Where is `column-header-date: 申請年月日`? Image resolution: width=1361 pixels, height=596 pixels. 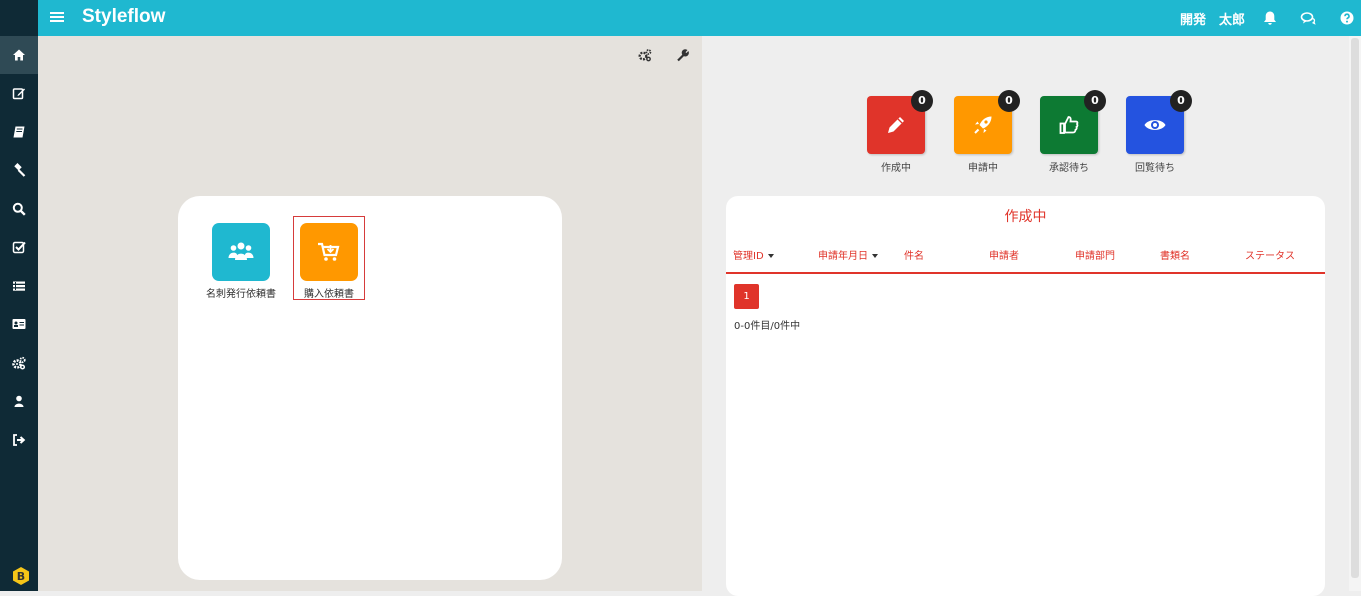
column-header-date: 申請年月日 is located at coordinates (848, 254).